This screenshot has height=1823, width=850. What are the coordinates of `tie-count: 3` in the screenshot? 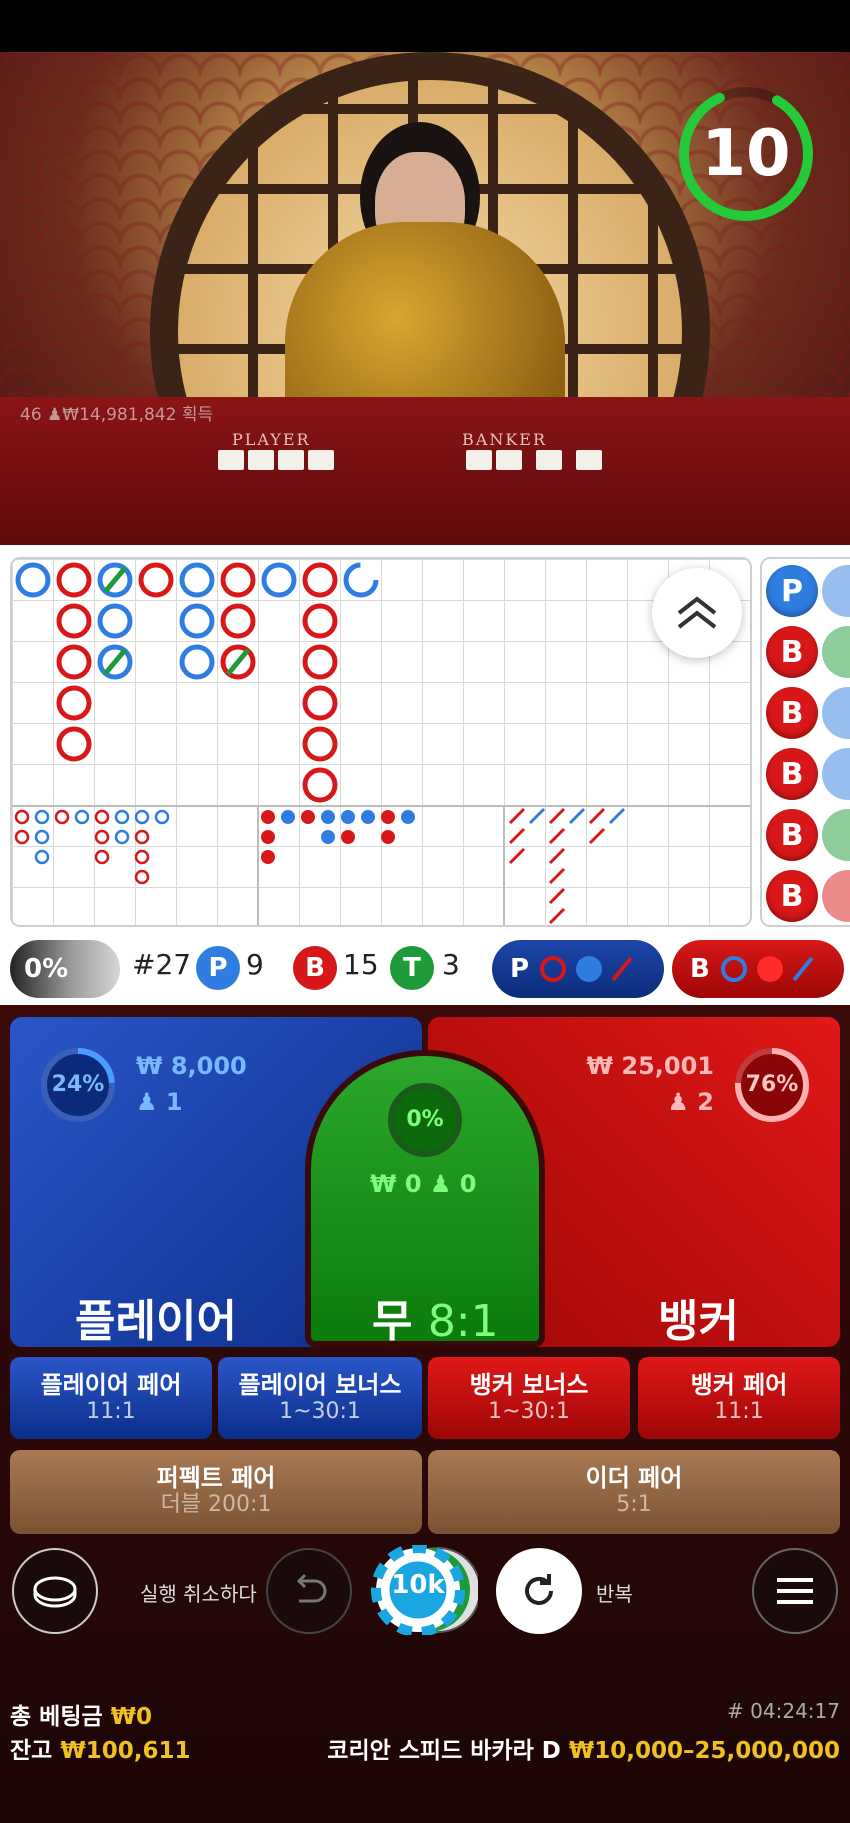 It's located at (451, 964).